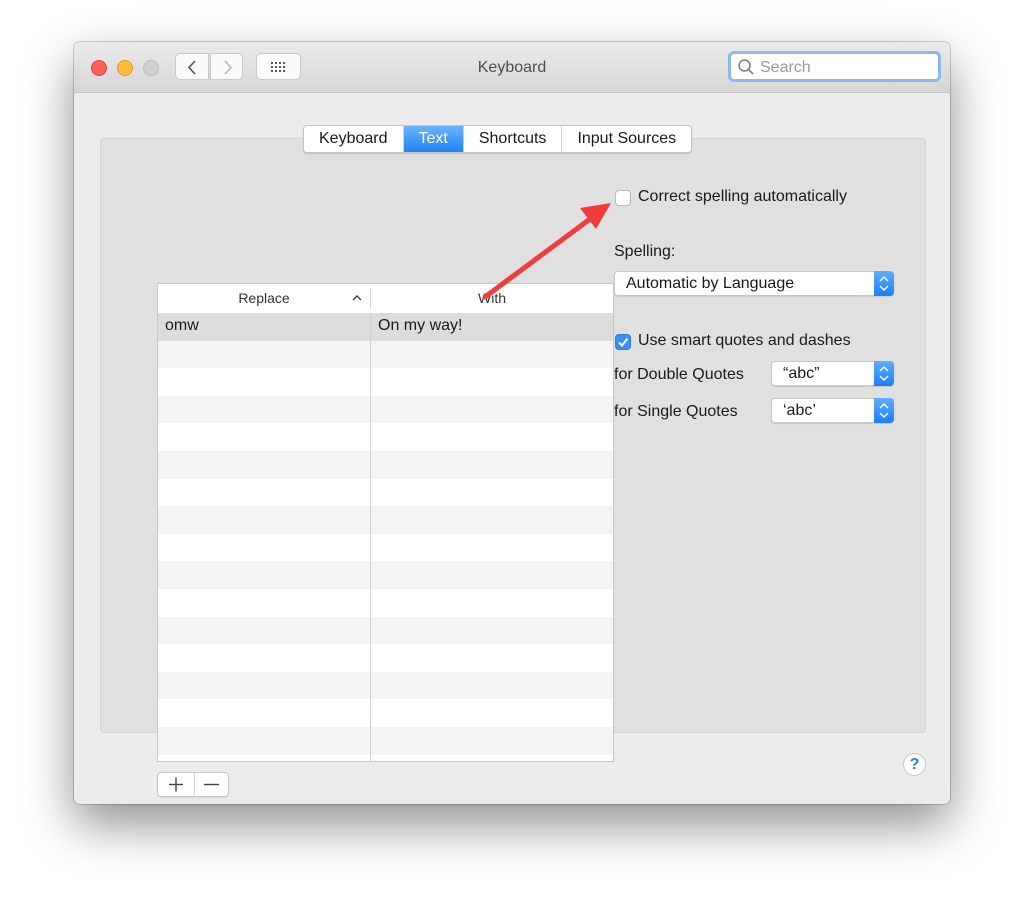 This screenshot has width=1024, height=910. I want to click on tab-text: Text, so click(433, 139).